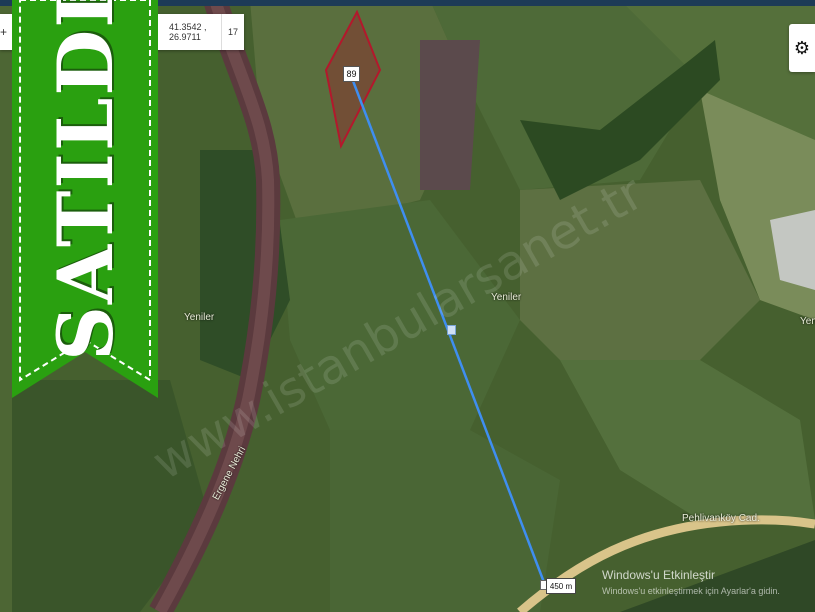 This screenshot has height=612, width=815. What do you see at coordinates (721, 518) in the screenshot?
I see `road-label: Pehlivanköy Cad.` at bounding box center [721, 518].